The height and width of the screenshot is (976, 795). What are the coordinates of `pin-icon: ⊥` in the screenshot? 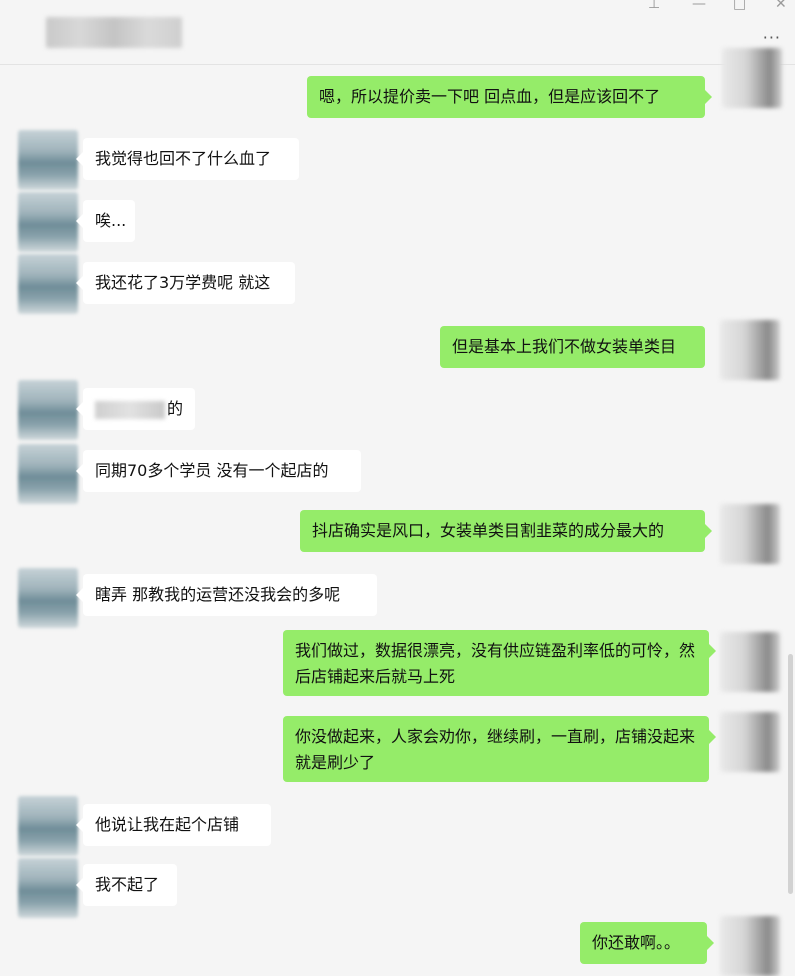 It's located at (654, 7).